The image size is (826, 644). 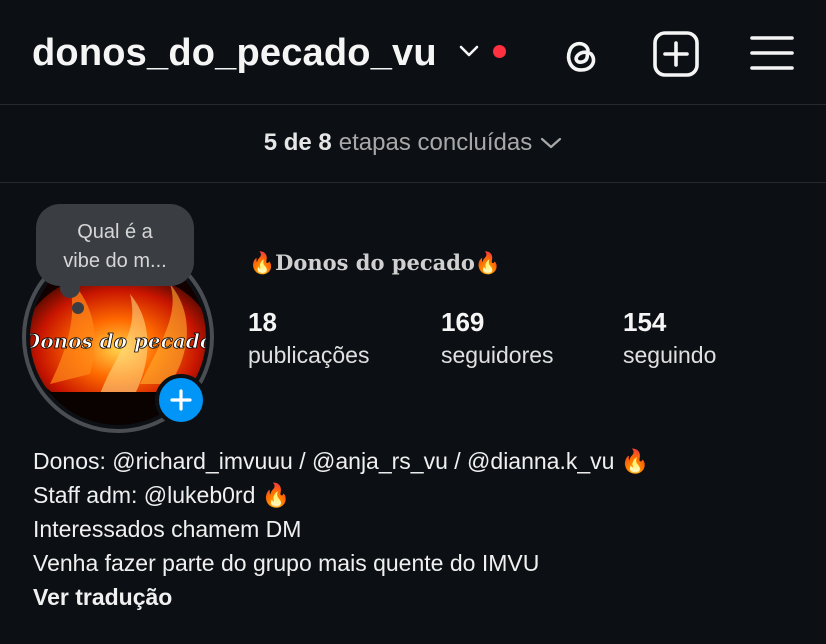 I want to click on followers-count: 169, so click(x=463, y=322).